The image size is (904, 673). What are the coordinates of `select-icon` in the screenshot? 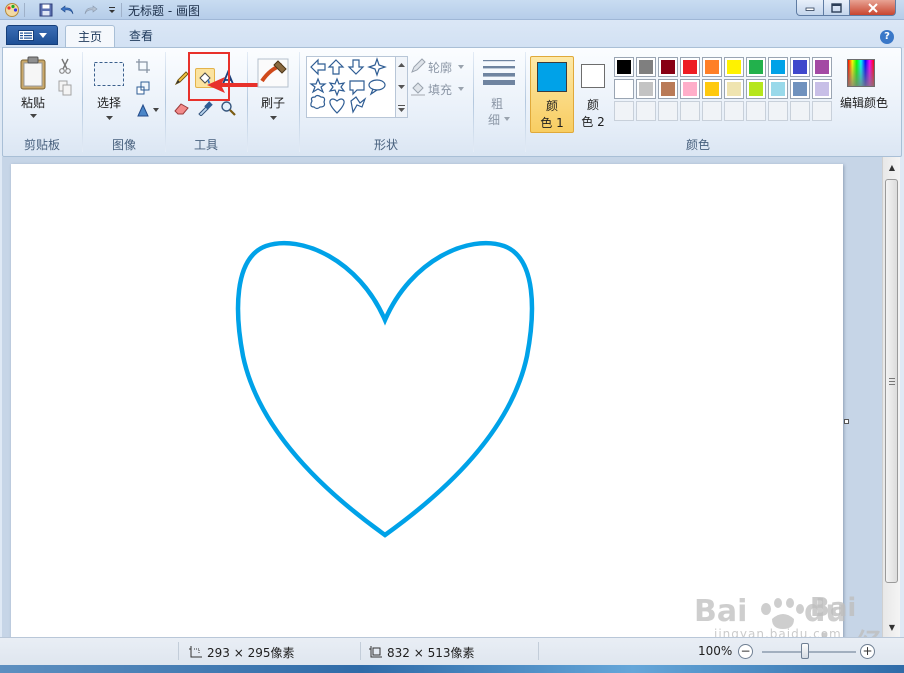 It's located at (109, 74).